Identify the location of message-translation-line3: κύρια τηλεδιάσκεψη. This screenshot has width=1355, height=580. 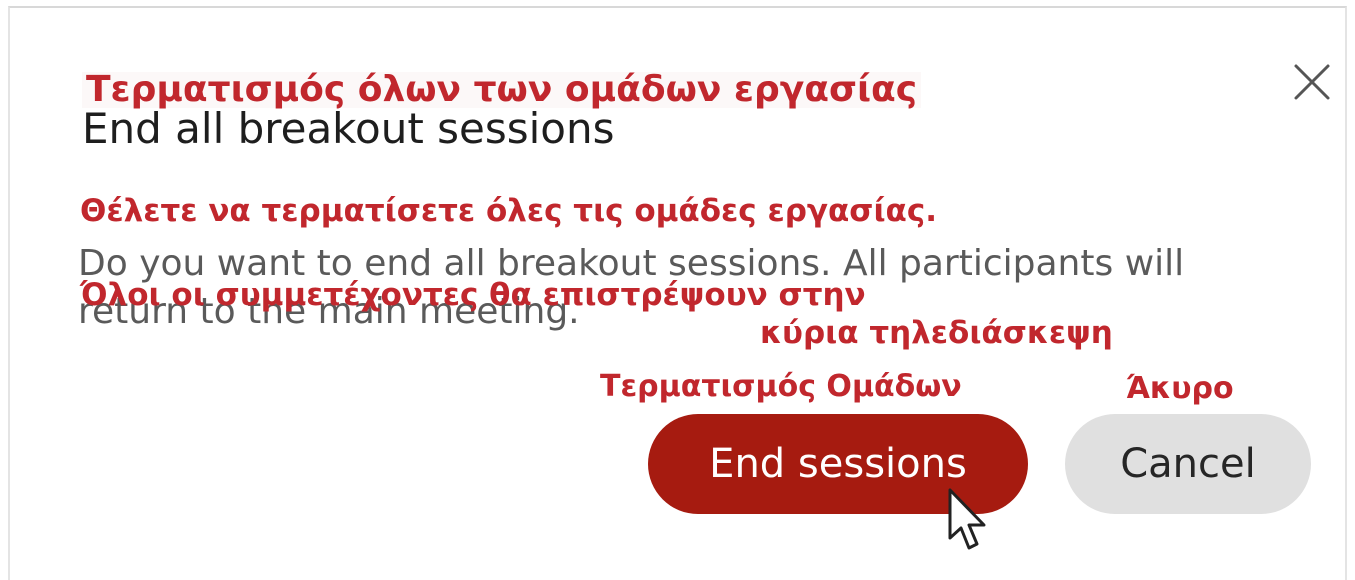
(936, 333).